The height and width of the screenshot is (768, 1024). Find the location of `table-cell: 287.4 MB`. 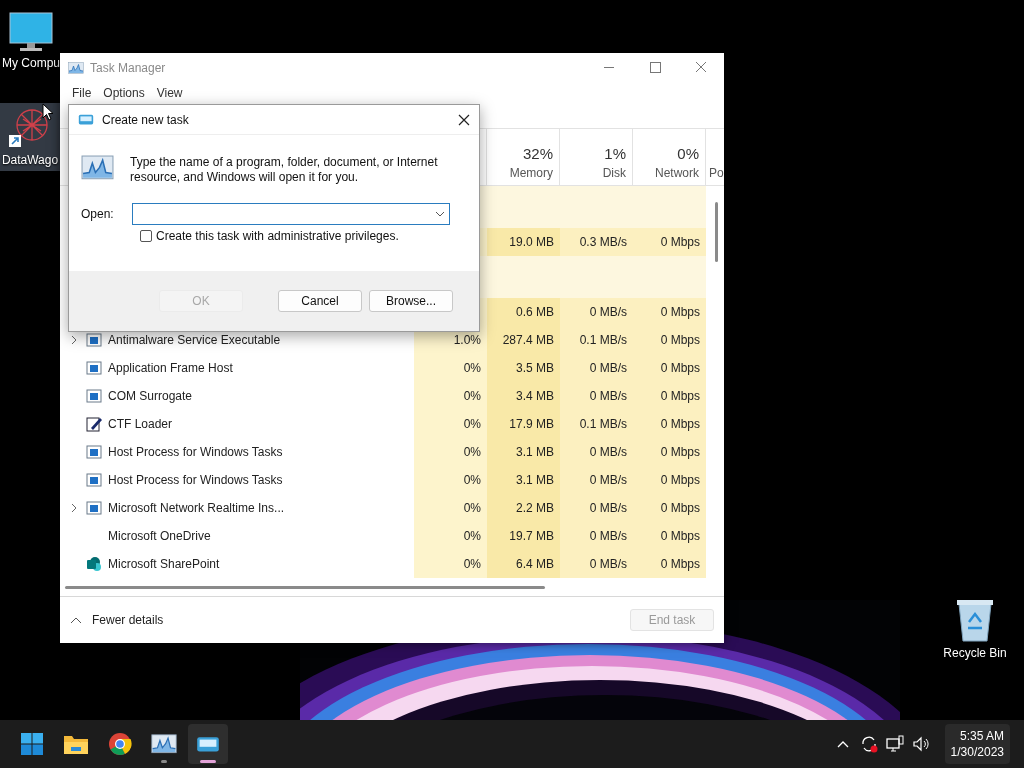

table-cell: 287.4 MB is located at coordinates (523, 340).